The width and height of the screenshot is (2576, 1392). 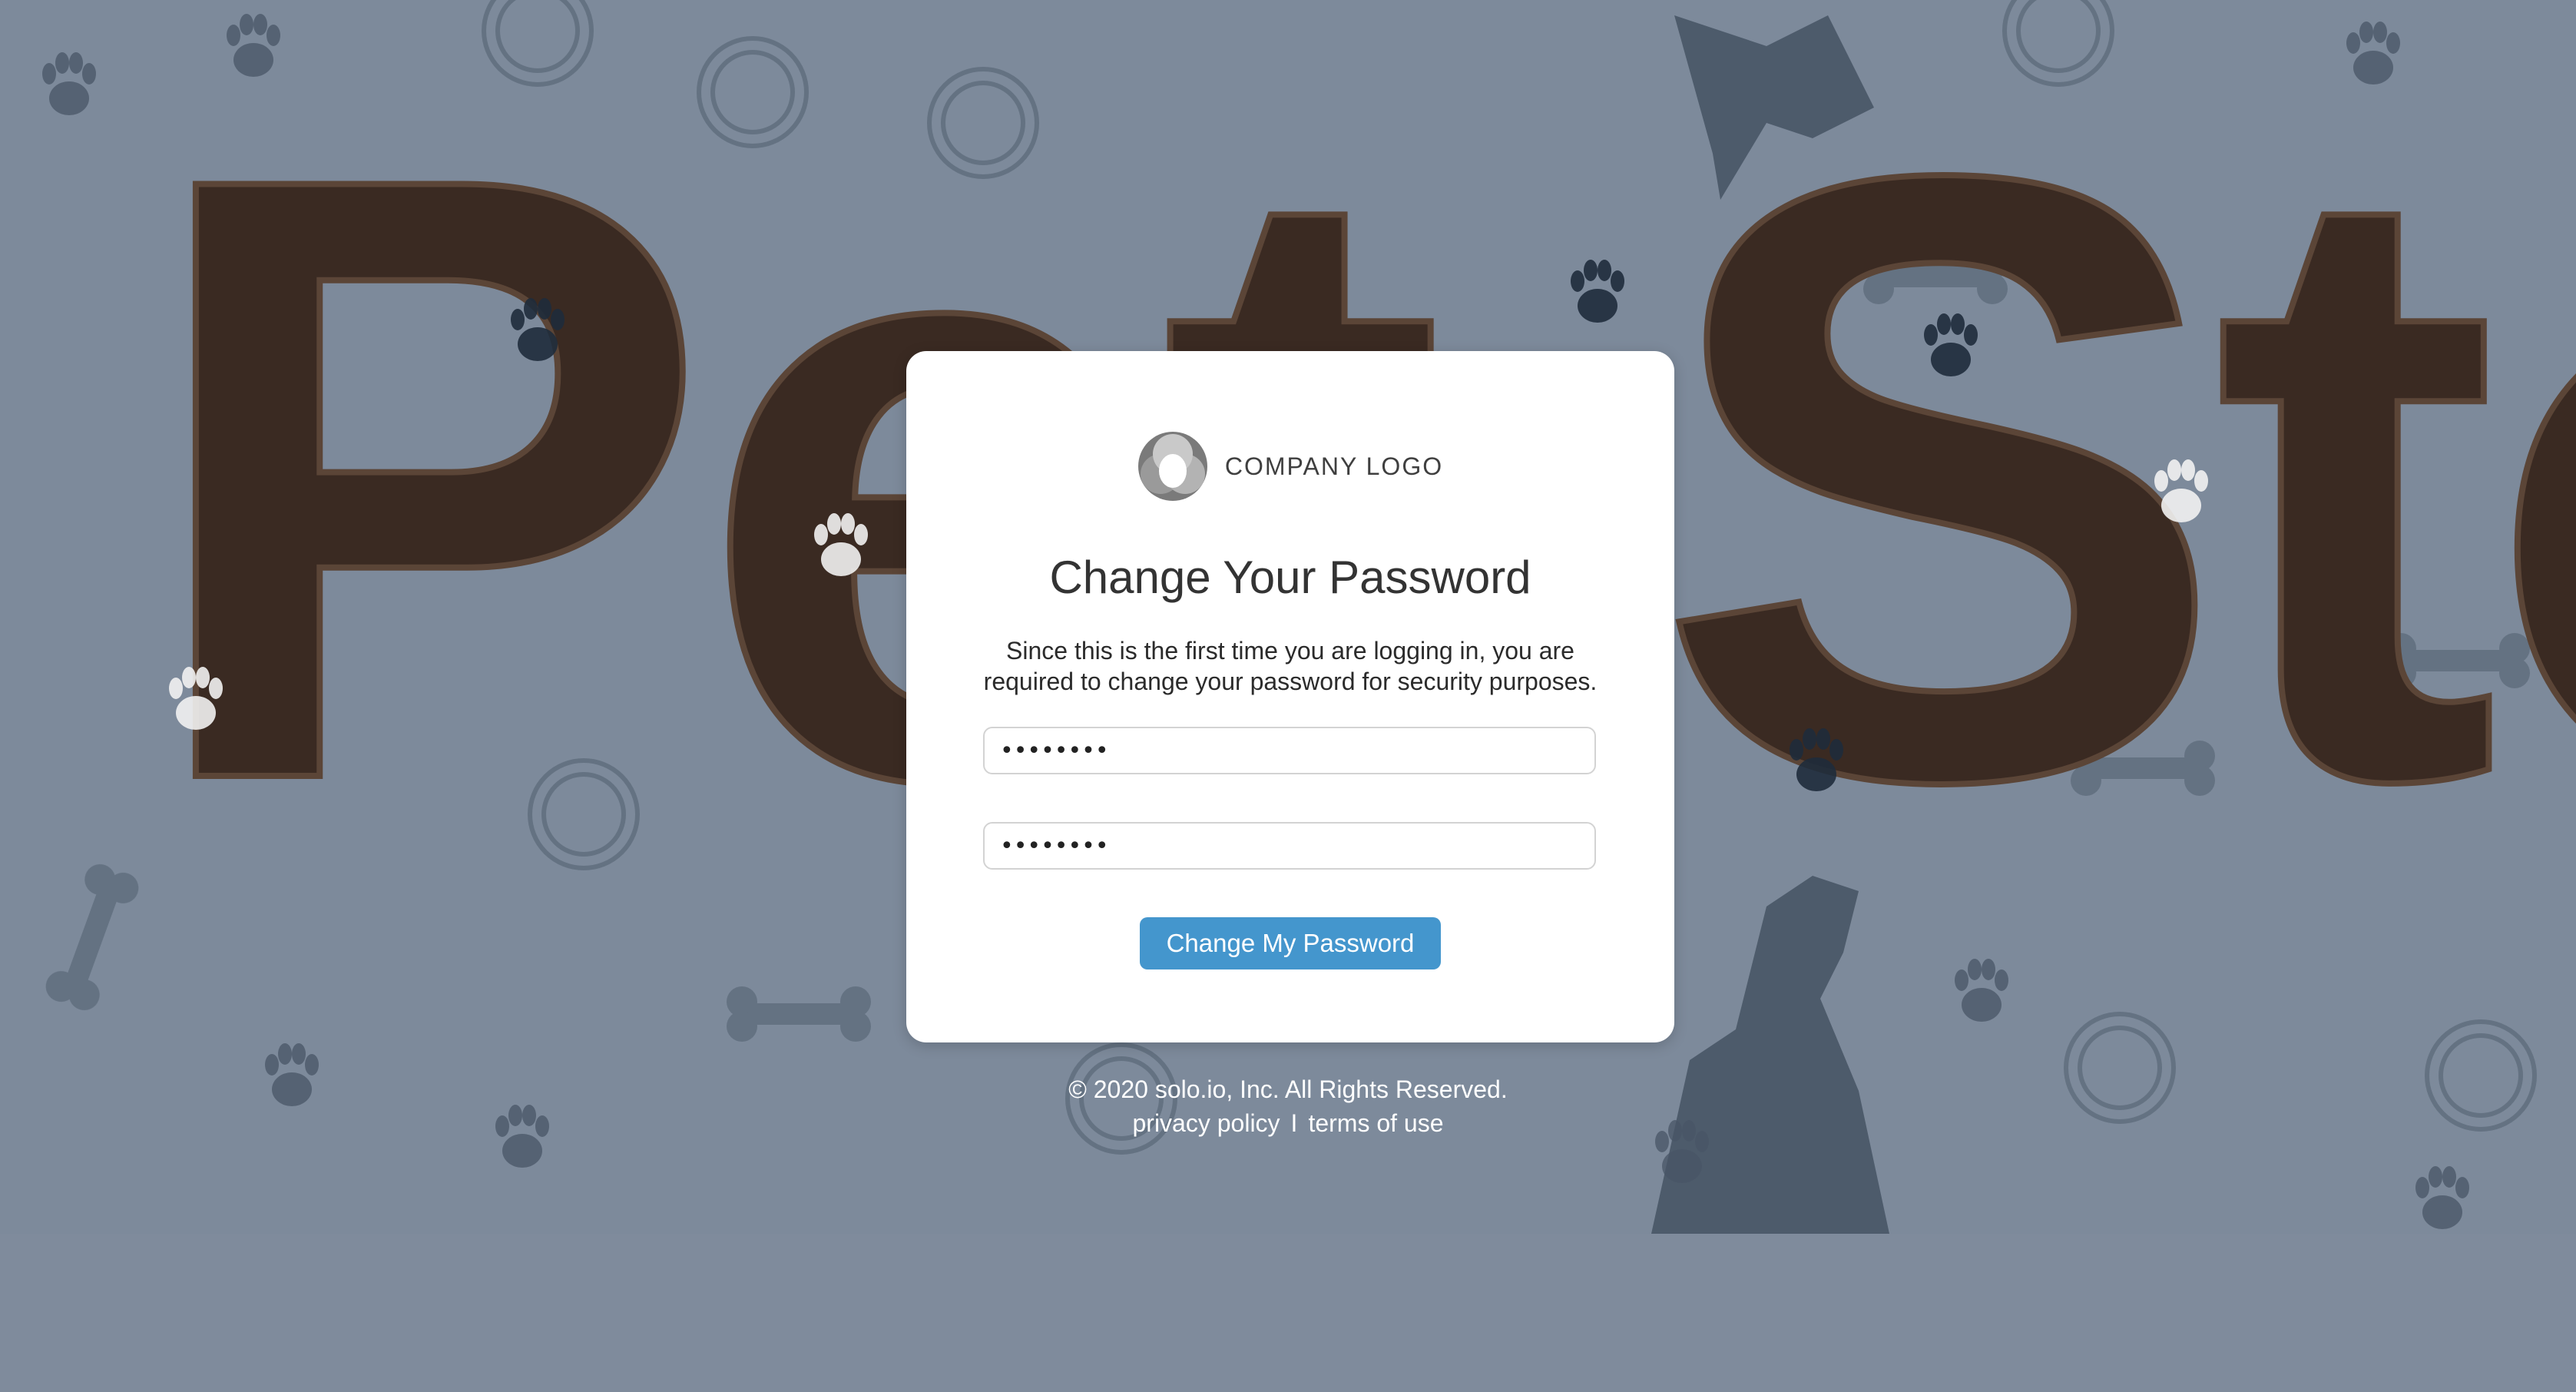 I want to click on terms-of-use-link: terms of use, so click(x=1375, y=1123).